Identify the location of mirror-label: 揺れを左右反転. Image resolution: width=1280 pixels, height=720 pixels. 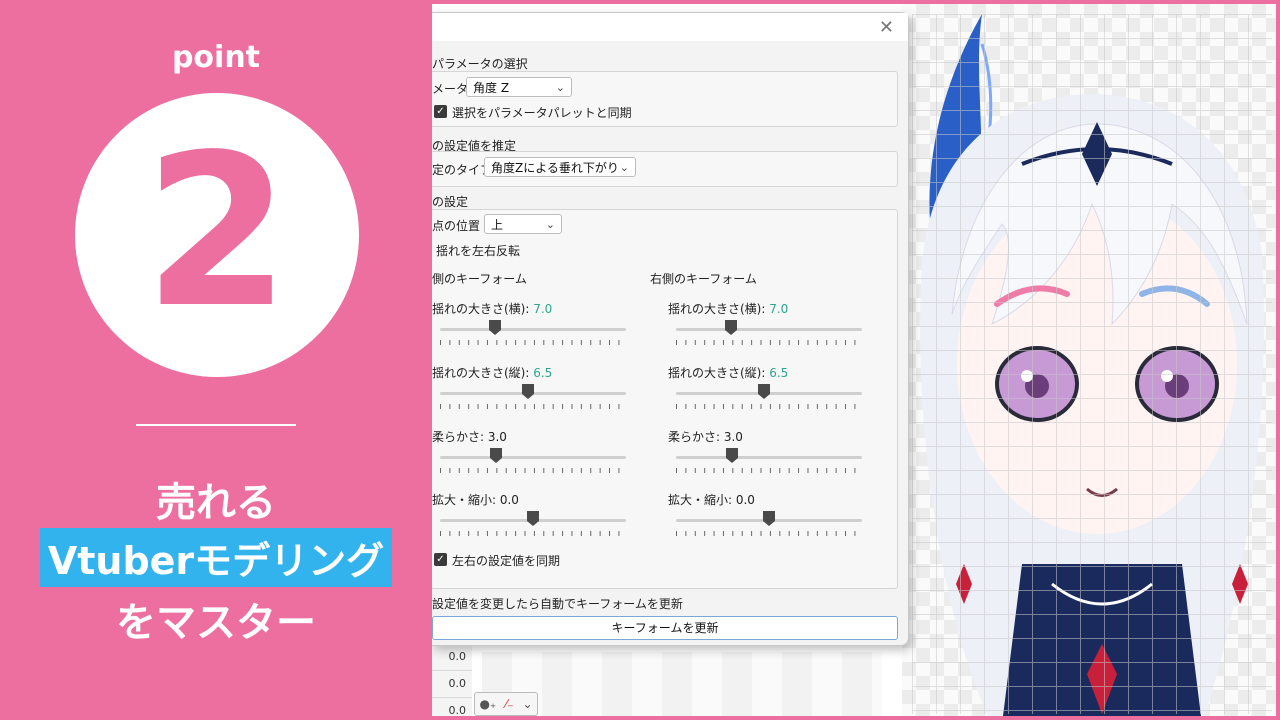
(478, 250).